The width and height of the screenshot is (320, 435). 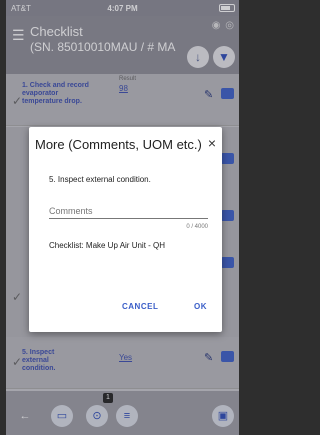 I want to click on comments-input, so click(x=128, y=211).